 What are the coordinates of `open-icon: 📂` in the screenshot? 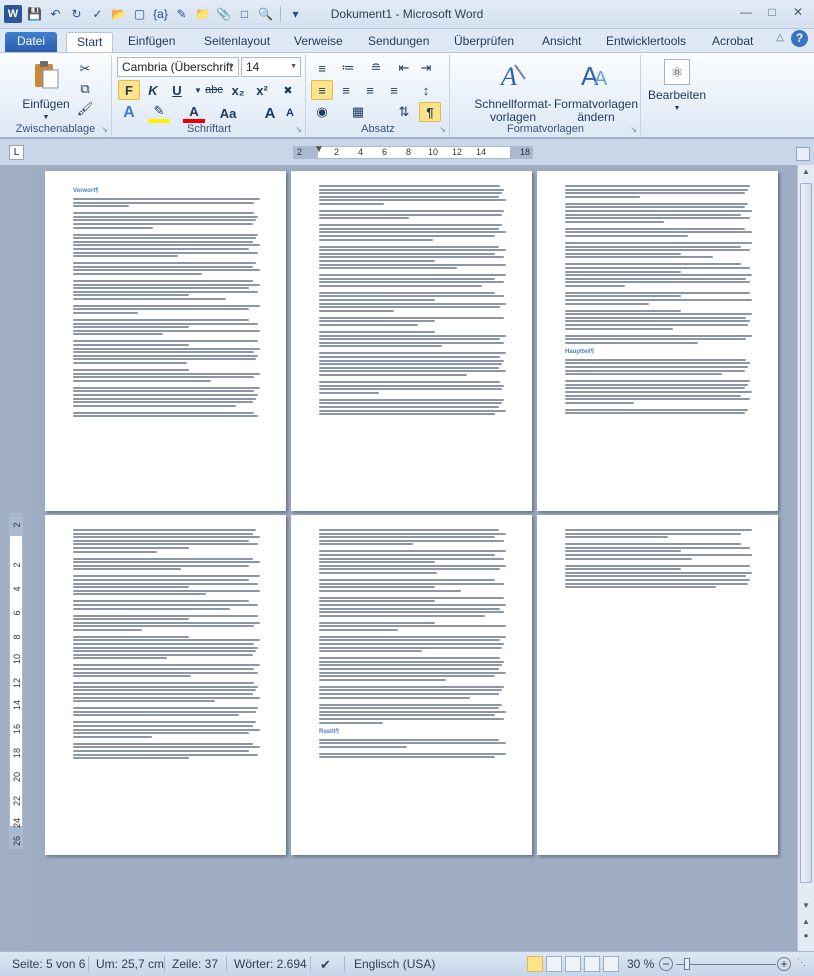 It's located at (118, 14).